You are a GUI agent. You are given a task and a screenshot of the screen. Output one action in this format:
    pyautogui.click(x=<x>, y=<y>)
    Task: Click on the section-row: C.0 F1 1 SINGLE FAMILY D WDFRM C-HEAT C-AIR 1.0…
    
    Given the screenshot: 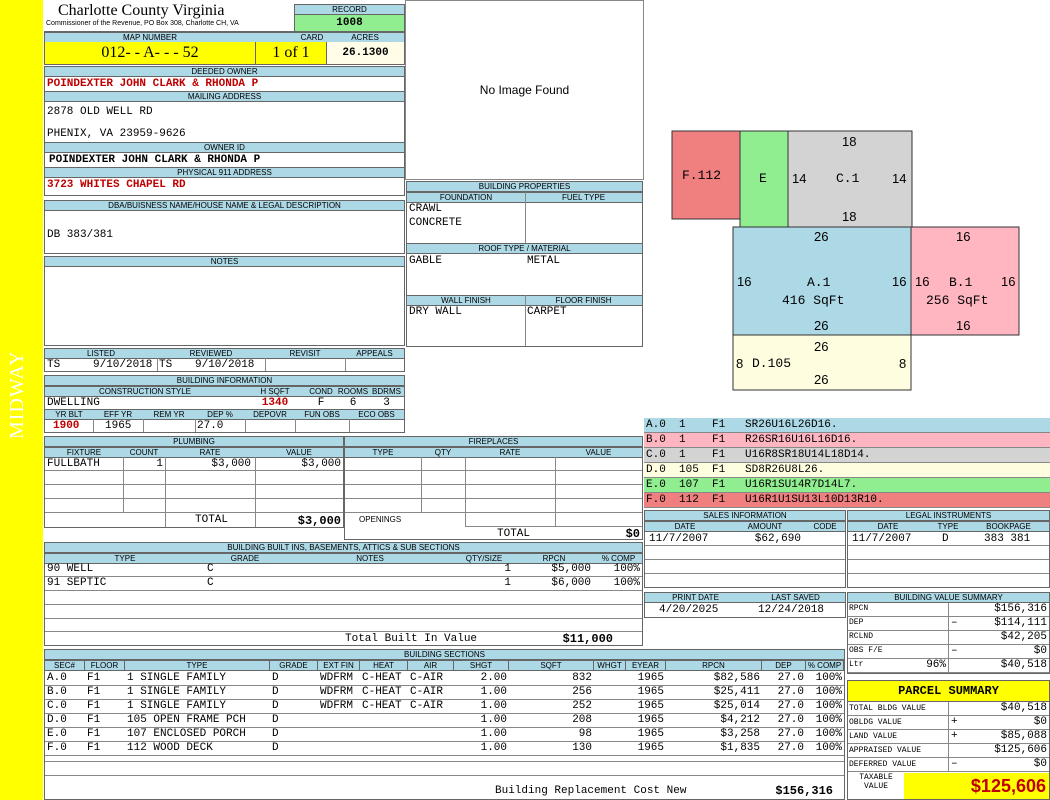 What is the action you would take?
    pyautogui.click(x=444, y=706)
    